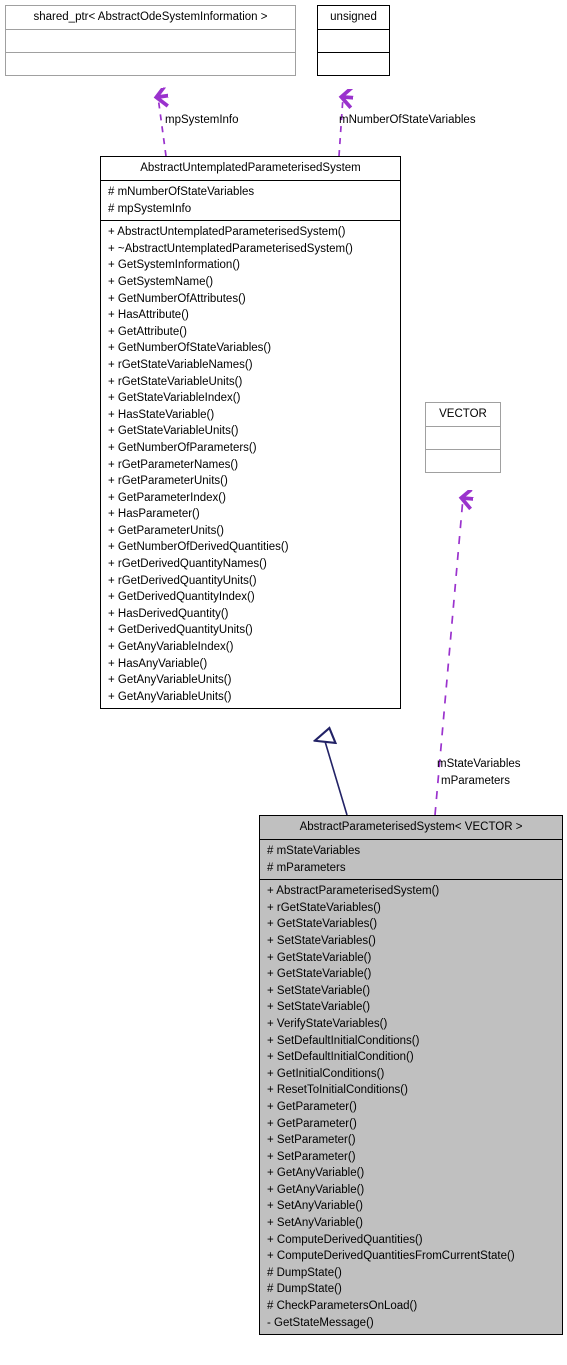 The width and height of the screenshot is (567, 1365). I want to click on class-title-unsigned: unsigned, so click(353, 17).